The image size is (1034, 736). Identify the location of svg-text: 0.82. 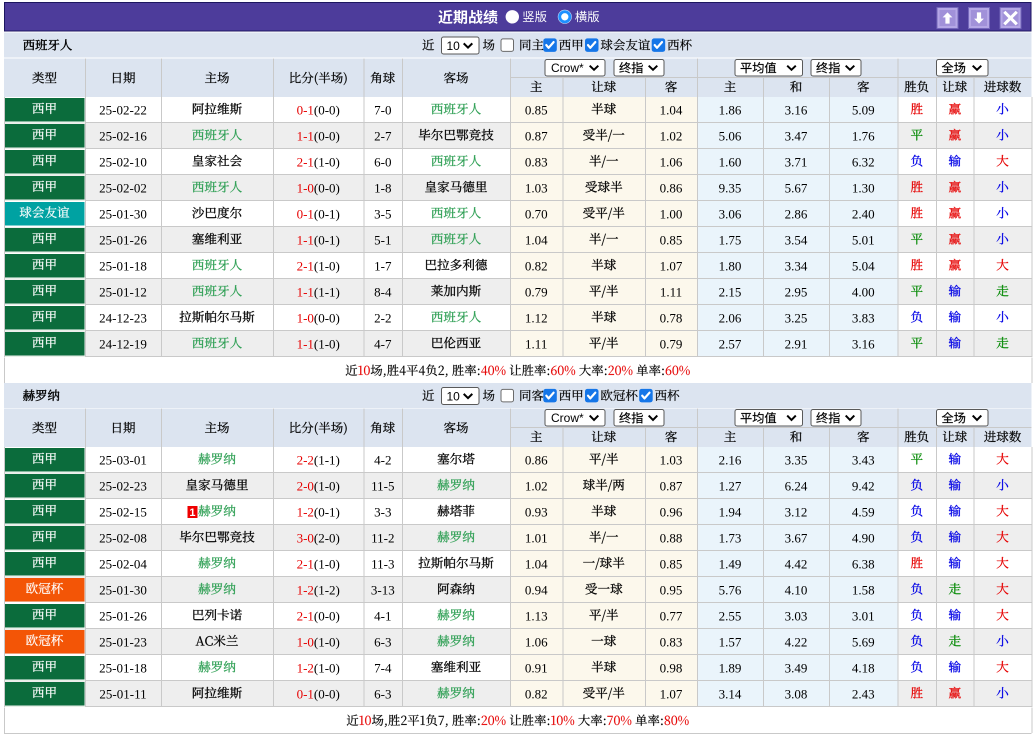
(536, 693).